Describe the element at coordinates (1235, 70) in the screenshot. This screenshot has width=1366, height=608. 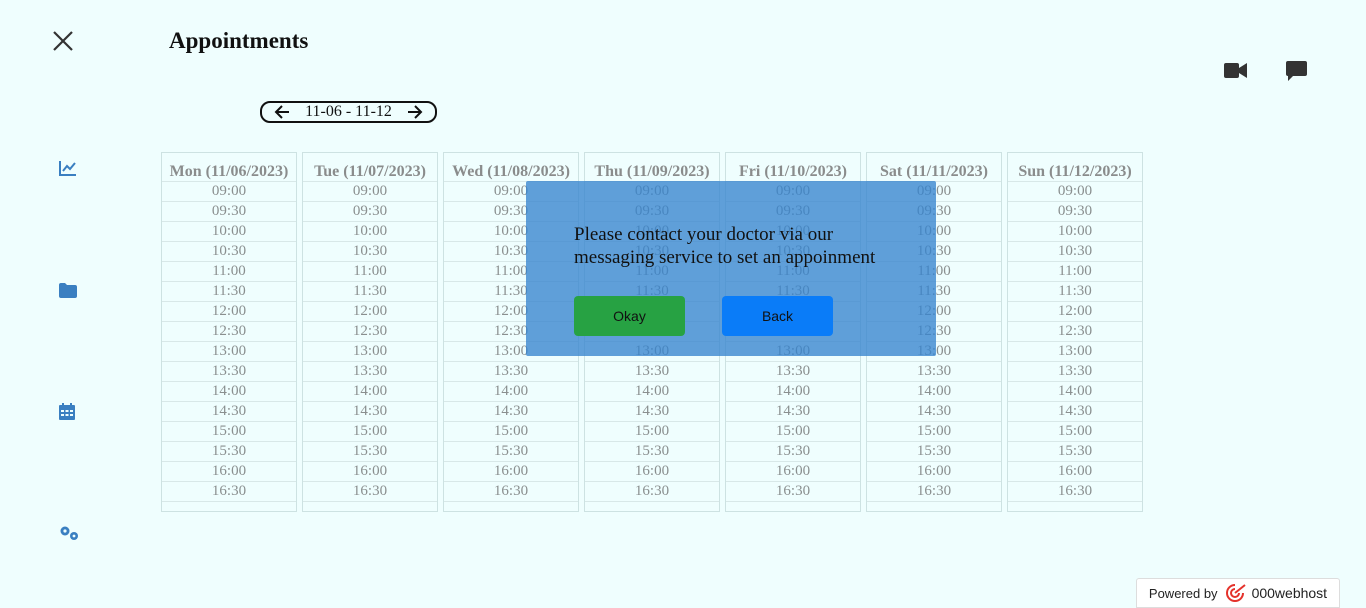
I see `video-camera-icon` at that location.